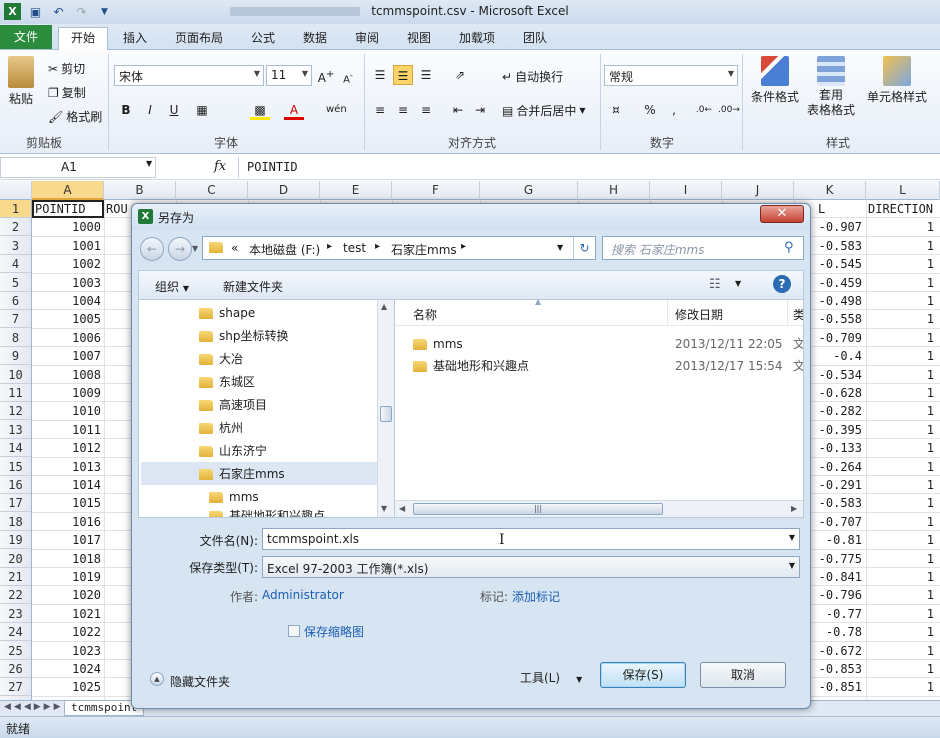 This screenshot has width=940, height=738. What do you see at coordinates (68, 209) in the screenshot?
I see `cell-a1-selected: POINTID` at bounding box center [68, 209].